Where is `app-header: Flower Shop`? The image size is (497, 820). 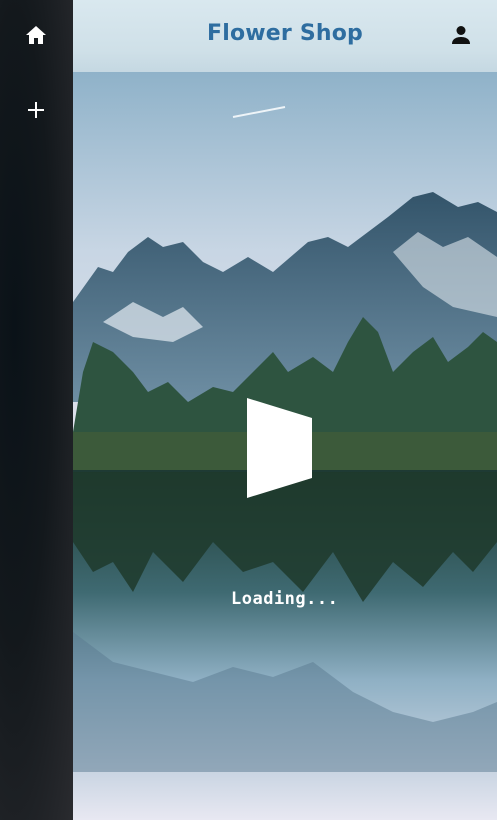
app-header: Flower Shop is located at coordinates (285, 36).